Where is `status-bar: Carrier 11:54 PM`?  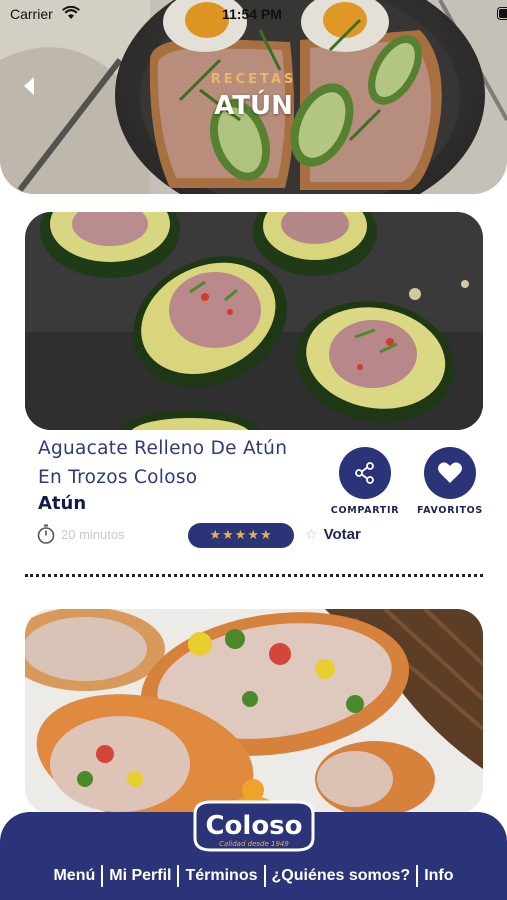 status-bar: Carrier 11:54 PM is located at coordinates (253, 14).